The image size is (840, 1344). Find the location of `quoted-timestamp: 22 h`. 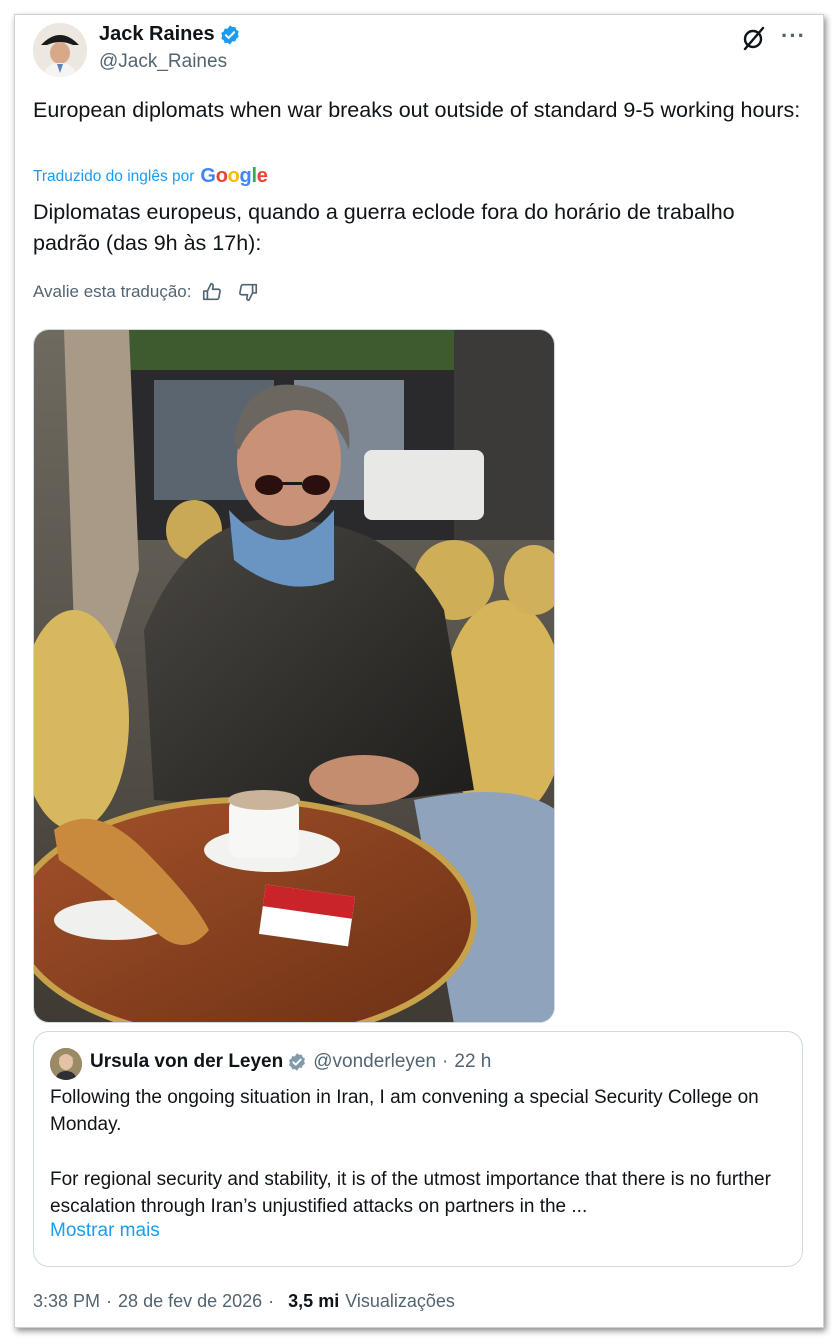

quoted-timestamp: 22 h is located at coordinates (472, 1062).